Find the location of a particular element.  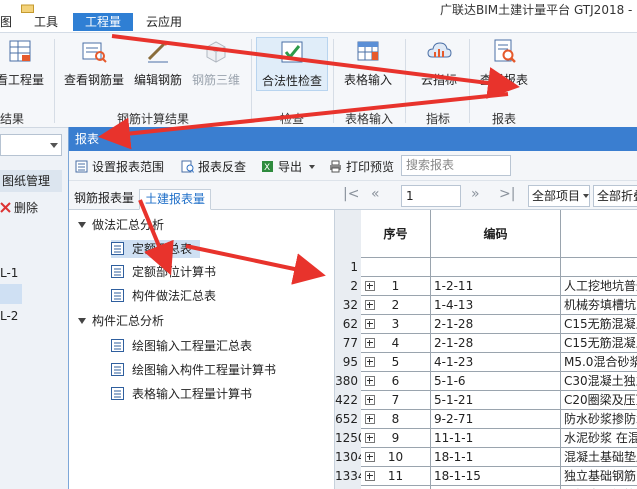

group-separator is located at coordinates (333, 81).